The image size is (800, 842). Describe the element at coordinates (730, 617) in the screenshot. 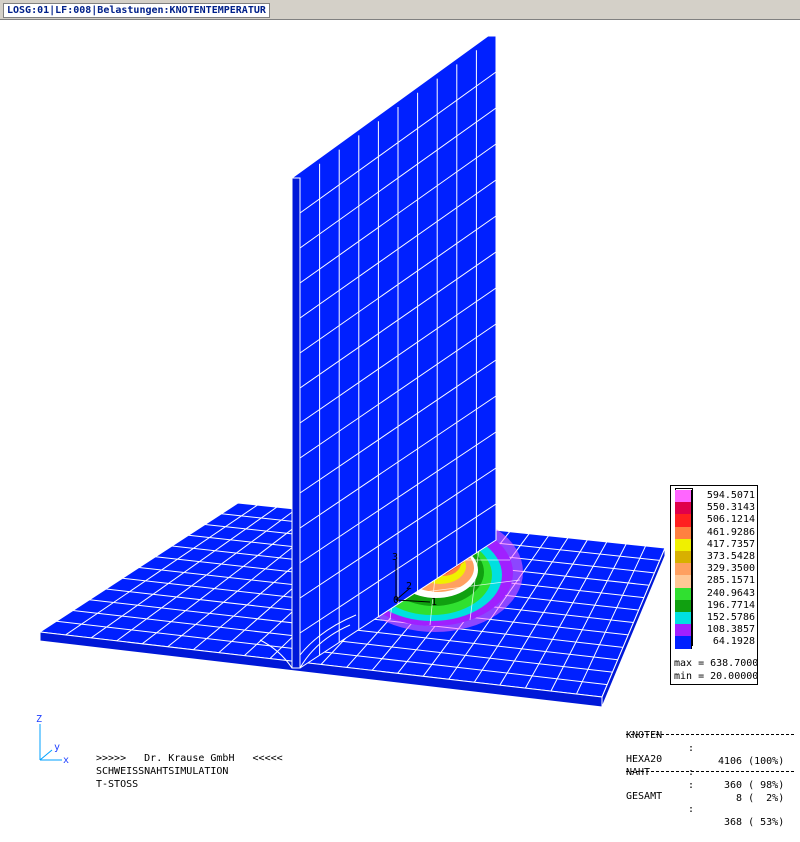

I see `legend-value: 152.5786` at that location.